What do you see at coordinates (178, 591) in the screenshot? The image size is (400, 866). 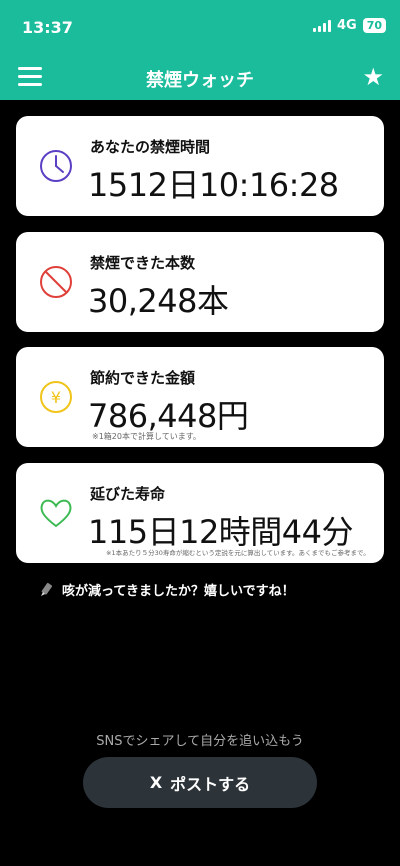 I see `message-text: 咳が減ってきましたか？嬉しいですね！` at bounding box center [178, 591].